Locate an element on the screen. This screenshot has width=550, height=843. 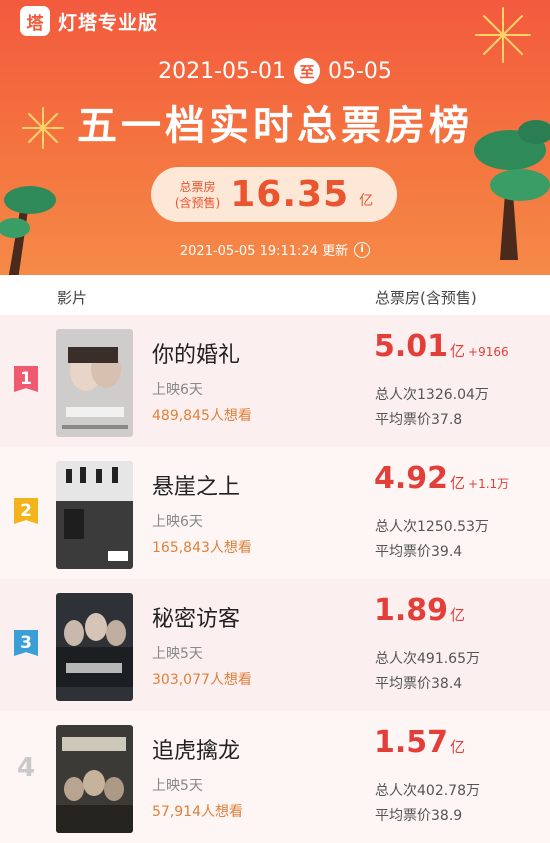
update-timestamp: 2021-05-05 19:11:24 更新 i is located at coordinates (275, 249).